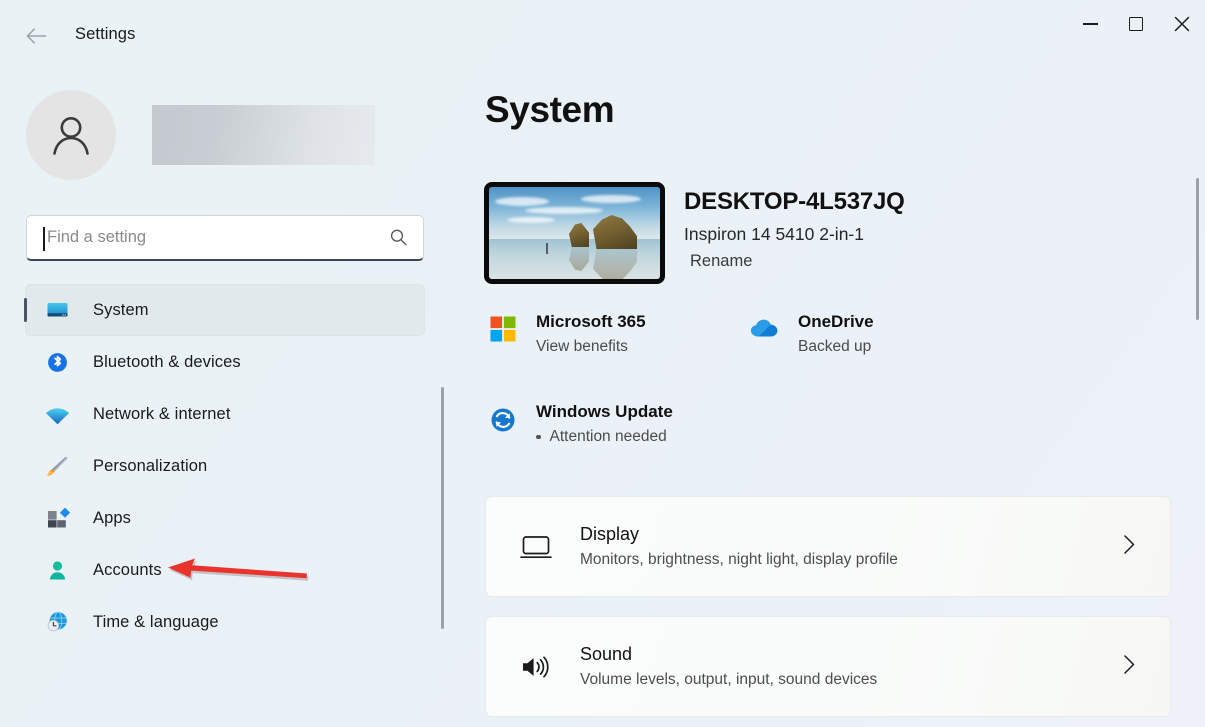 This screenshot has width=1205, height=727. I want to click on person-avatar-icon, so click(71, 136).